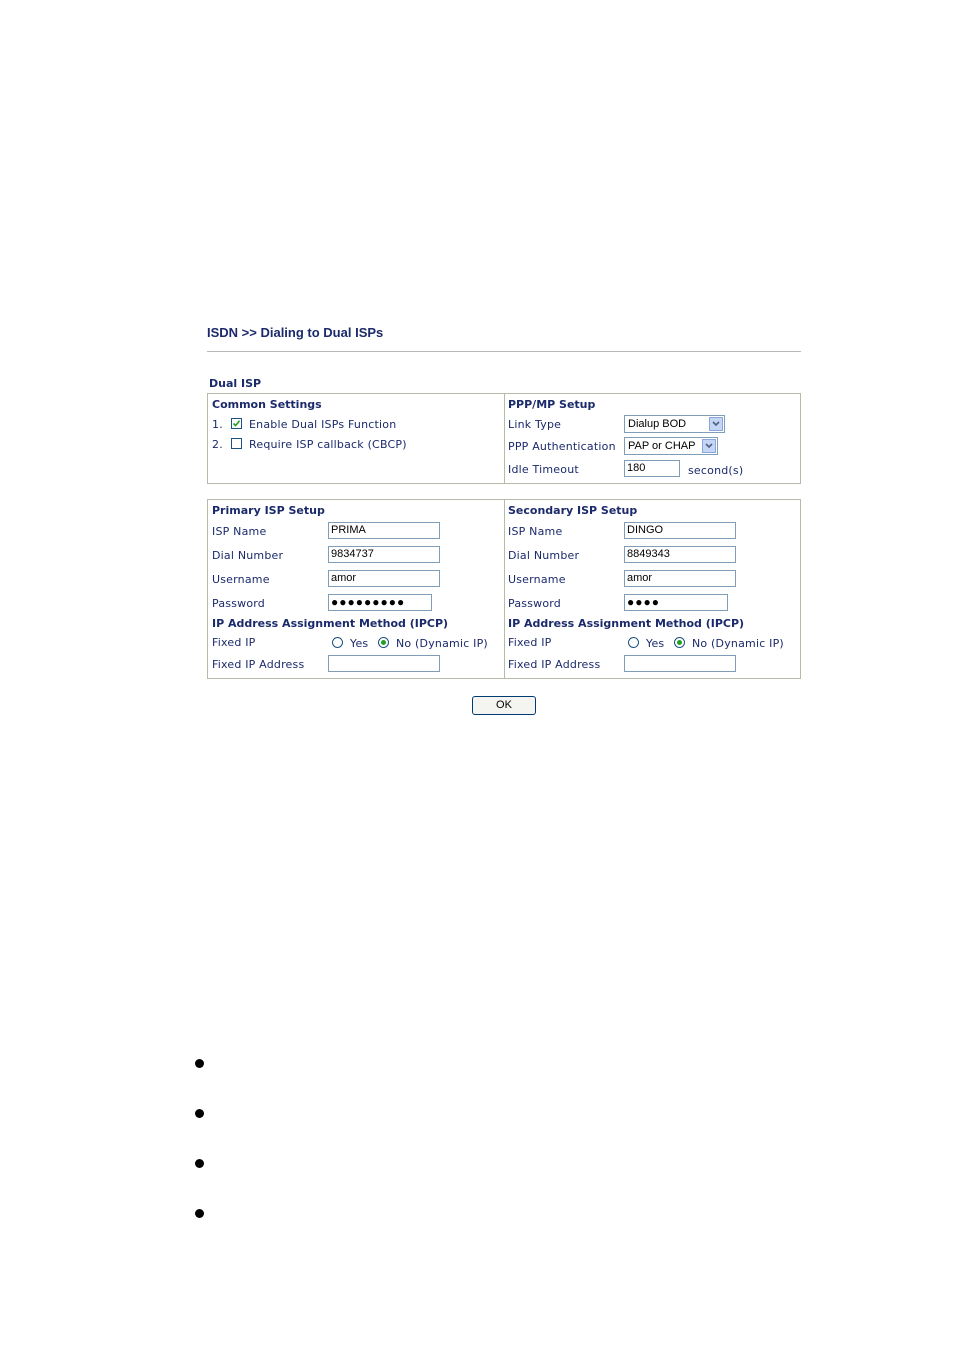  I want to click on page-title: ISDN >> Dialing to Dual ISPs, so click(295, 332).